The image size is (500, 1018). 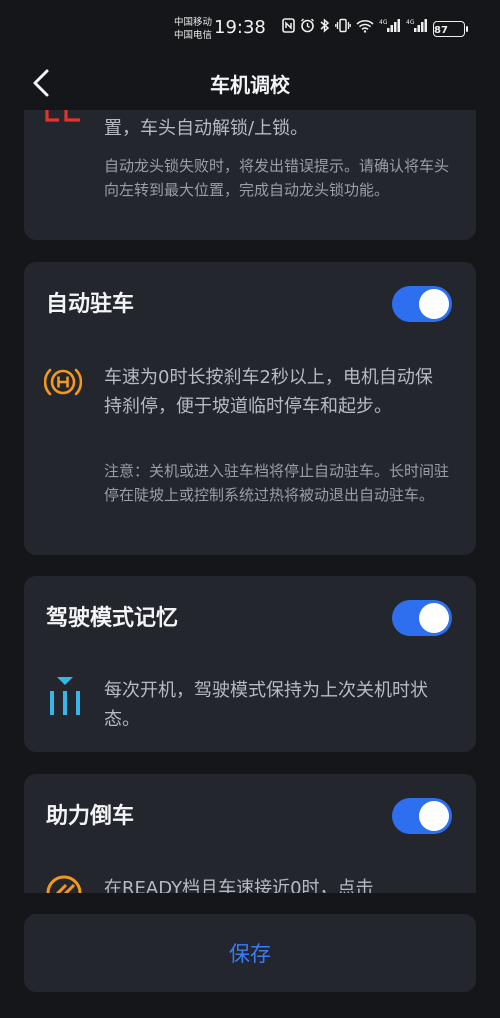 I want to click on signal-2-icon: 4G, so click(x=417, y=28).